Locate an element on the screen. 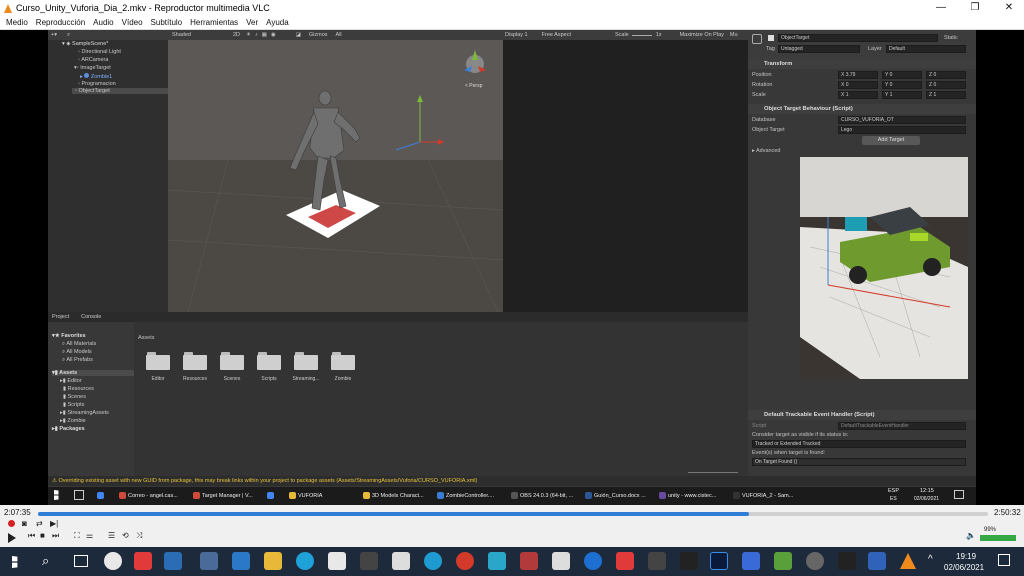 The height and width of the screenshot is (576, 1024). start-icon is located at coordinates (15, 562).